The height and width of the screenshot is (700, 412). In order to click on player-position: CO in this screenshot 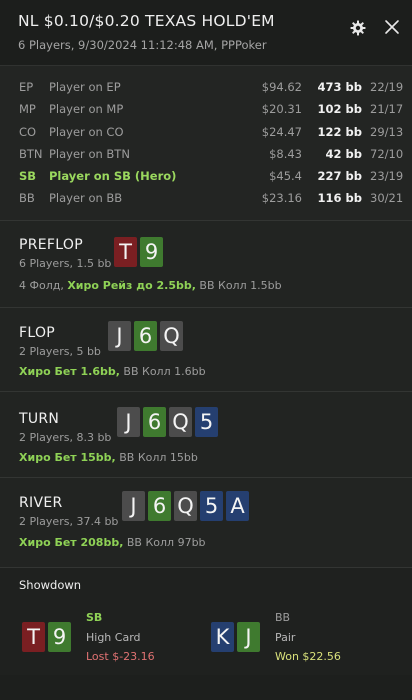, I will do `click(28, 131)`.